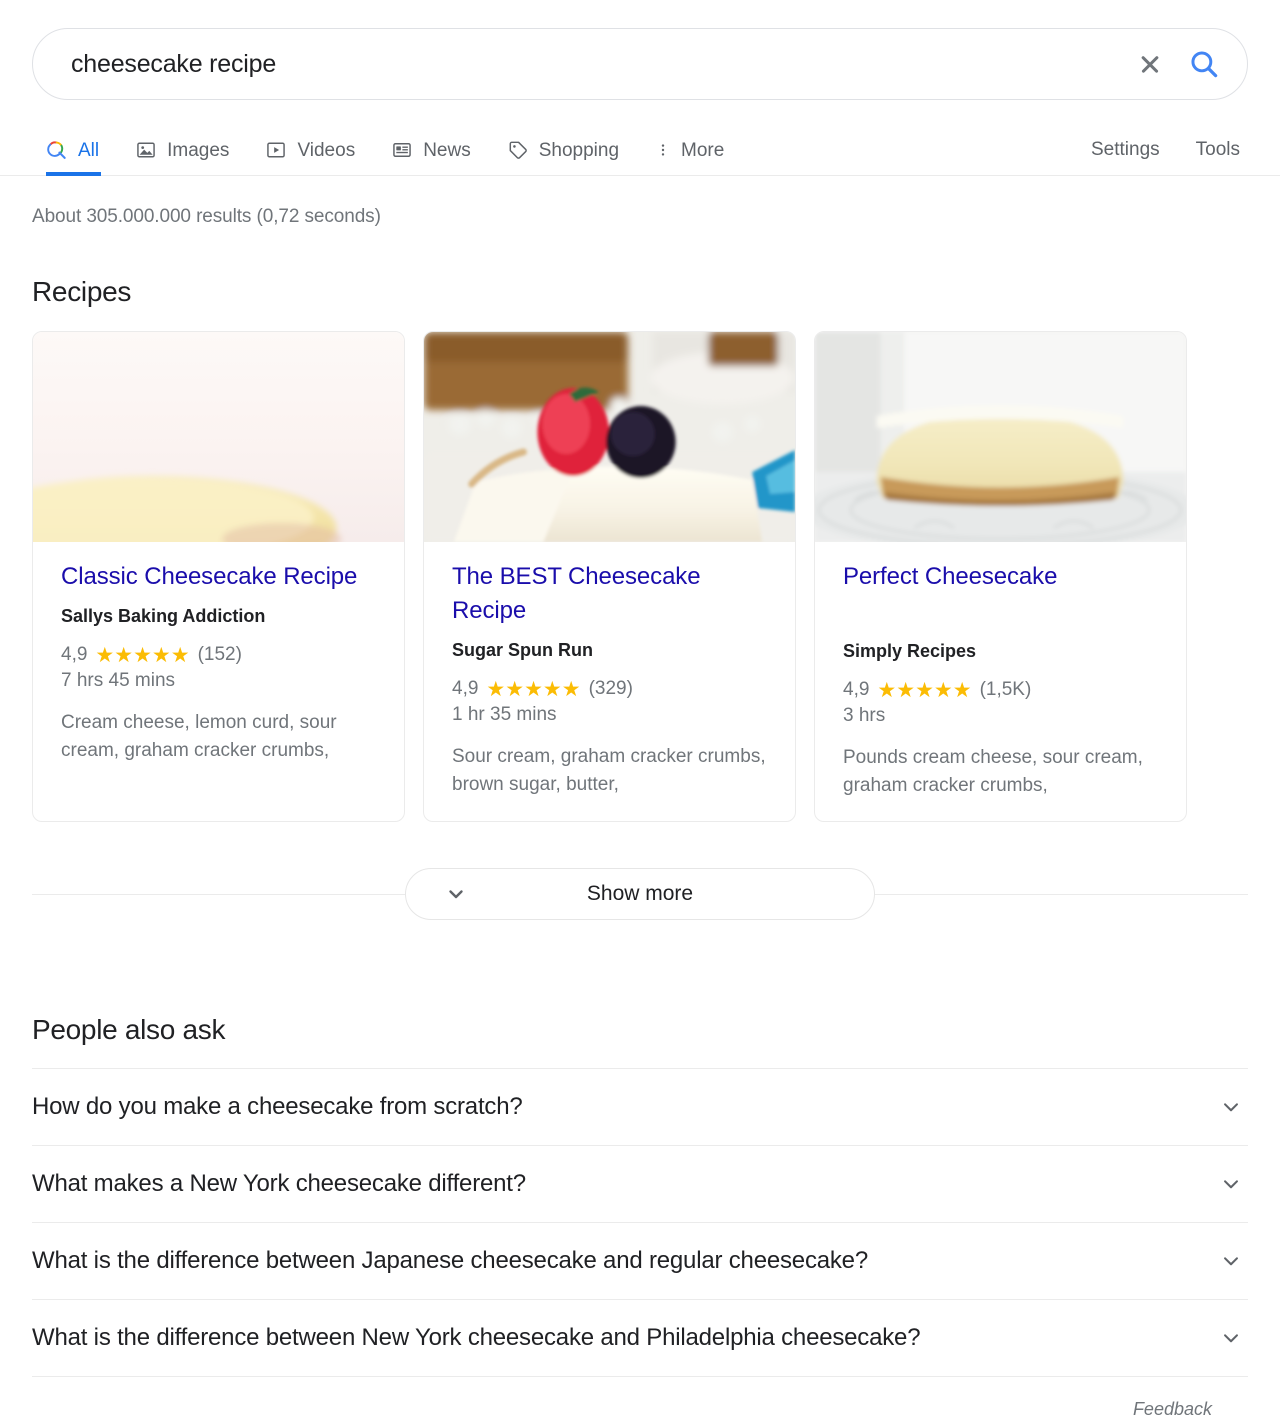 The width and height of the screenshot is (1280, 1420). Describe the element at coordinates (579, 150) in the screenshot. I see `tab-label: Shopping` at that location.